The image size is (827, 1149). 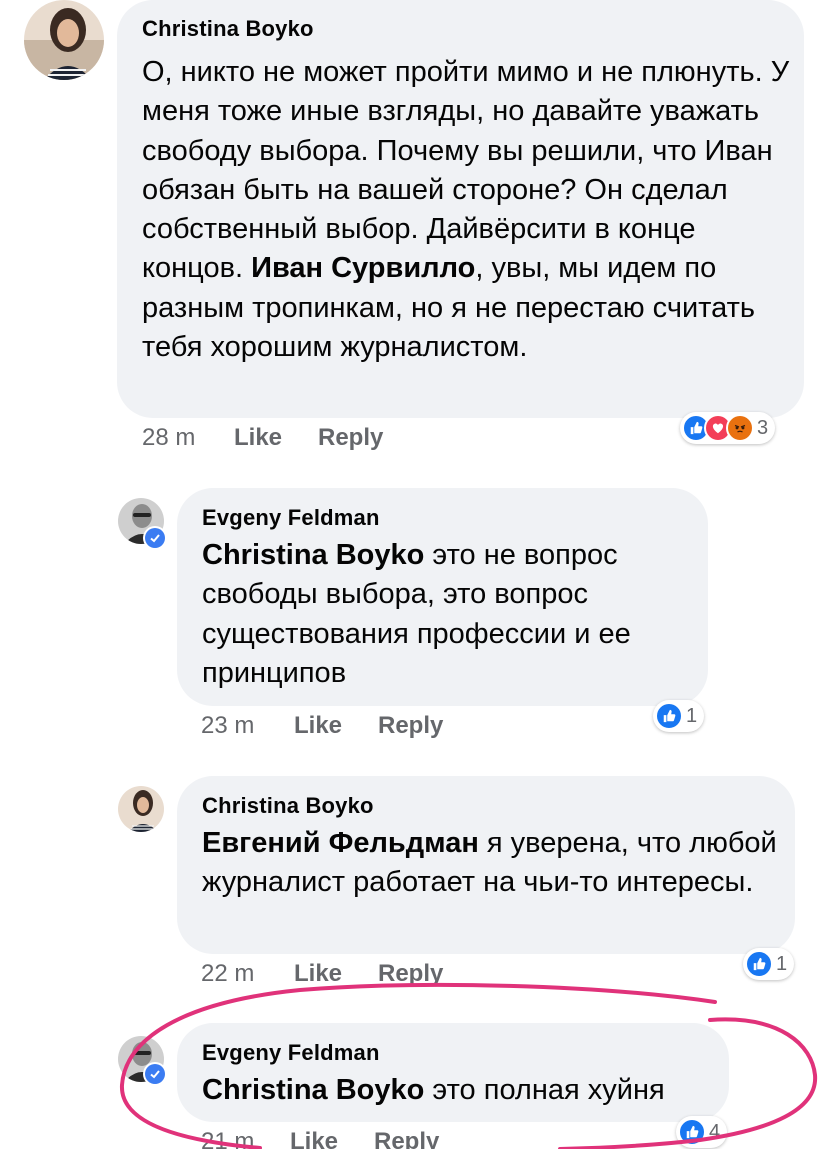 What do you see at coordinates (544, 1090) in the screenshot?
I see `comment-text-part: это полная хуйня` at bounding box center [544, 1090].